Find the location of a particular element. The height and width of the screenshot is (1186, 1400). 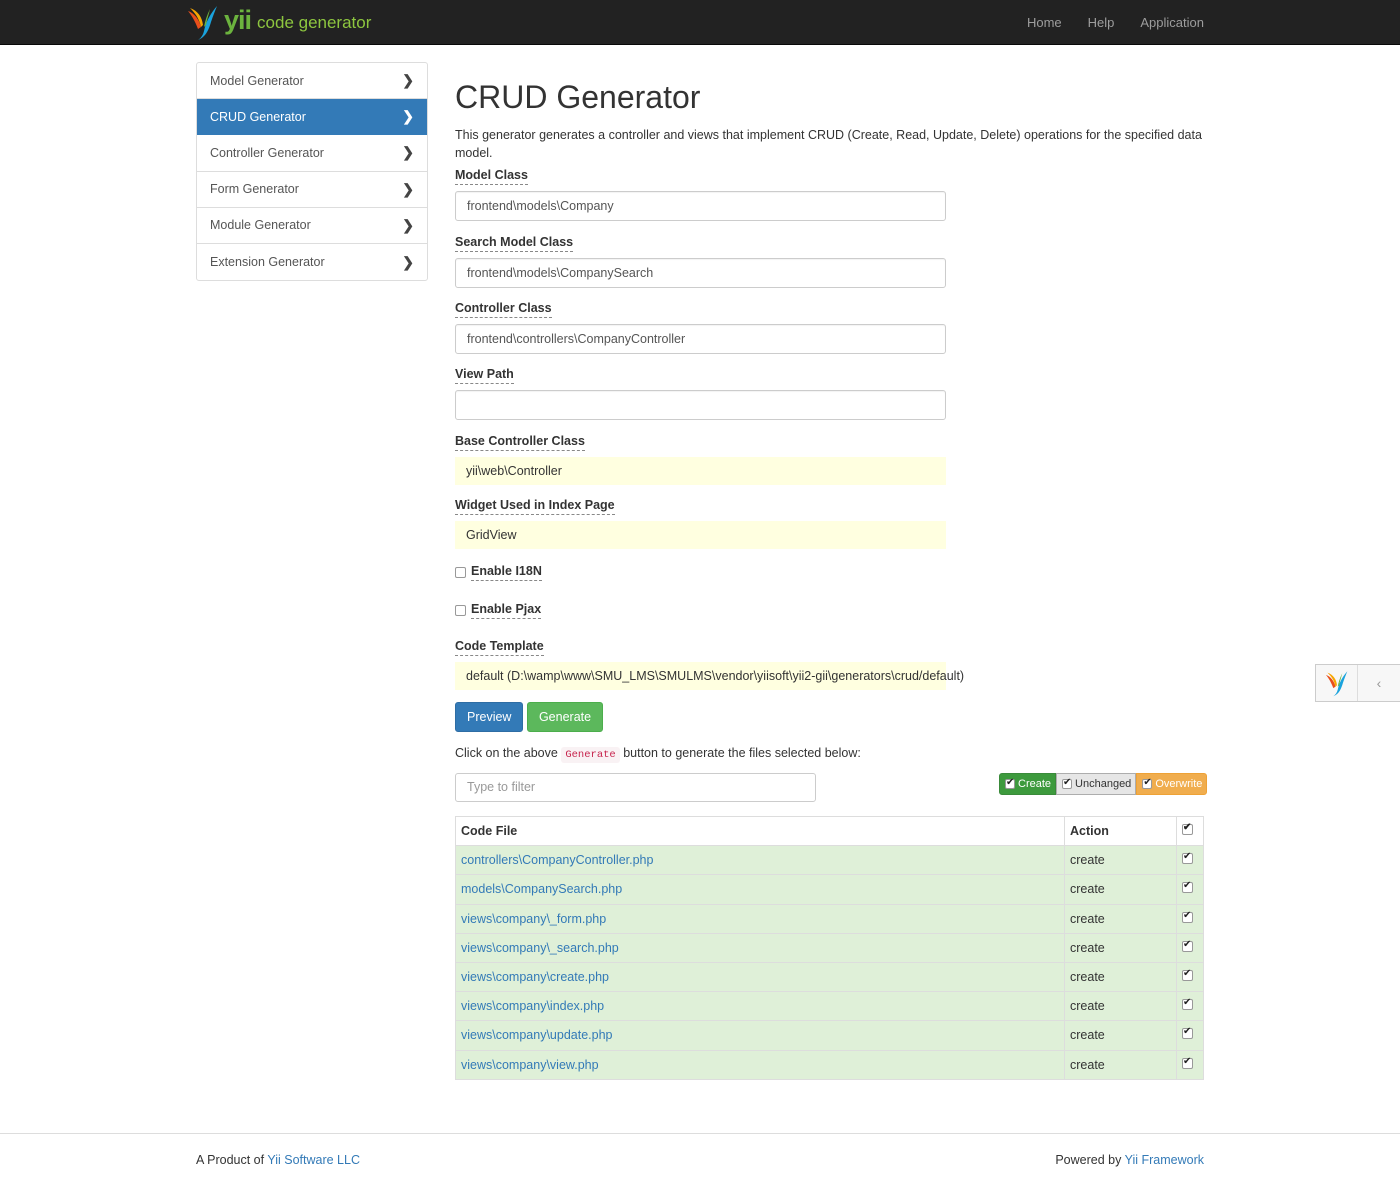

sidebar-item-controller-generator: Controller Generator ❯ is located at coordinates (312, 153).